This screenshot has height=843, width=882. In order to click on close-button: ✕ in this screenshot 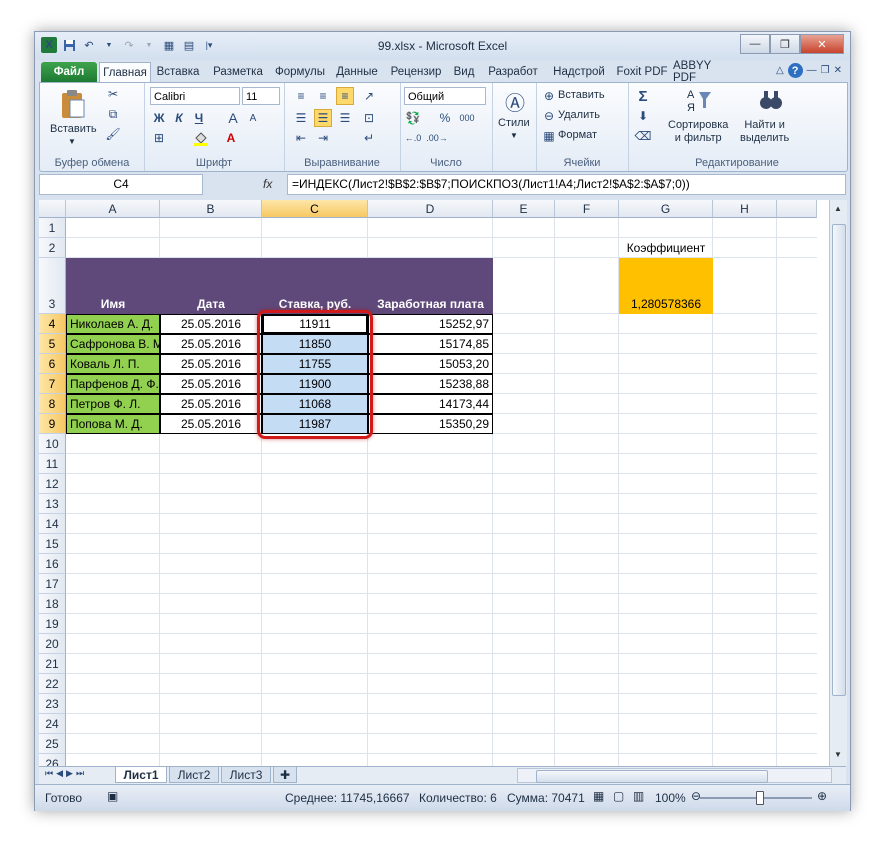, I will do `click(822, 44)`.